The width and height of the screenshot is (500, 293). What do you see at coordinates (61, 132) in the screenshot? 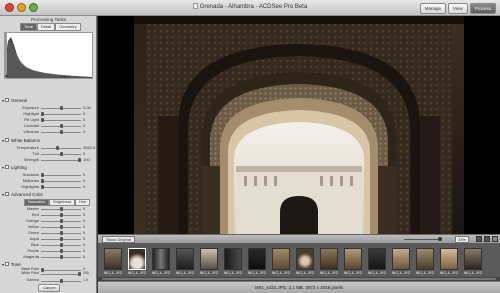
I see `vibrance-knob` at bounding box center [61, 132].